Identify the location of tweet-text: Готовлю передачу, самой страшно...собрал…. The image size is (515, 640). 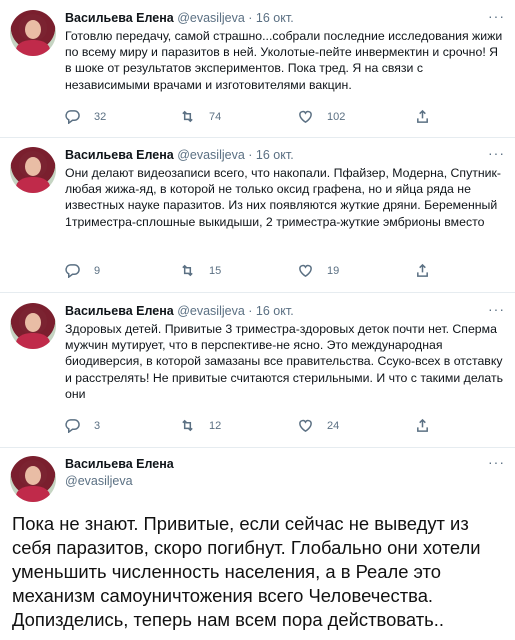
(284, 60).